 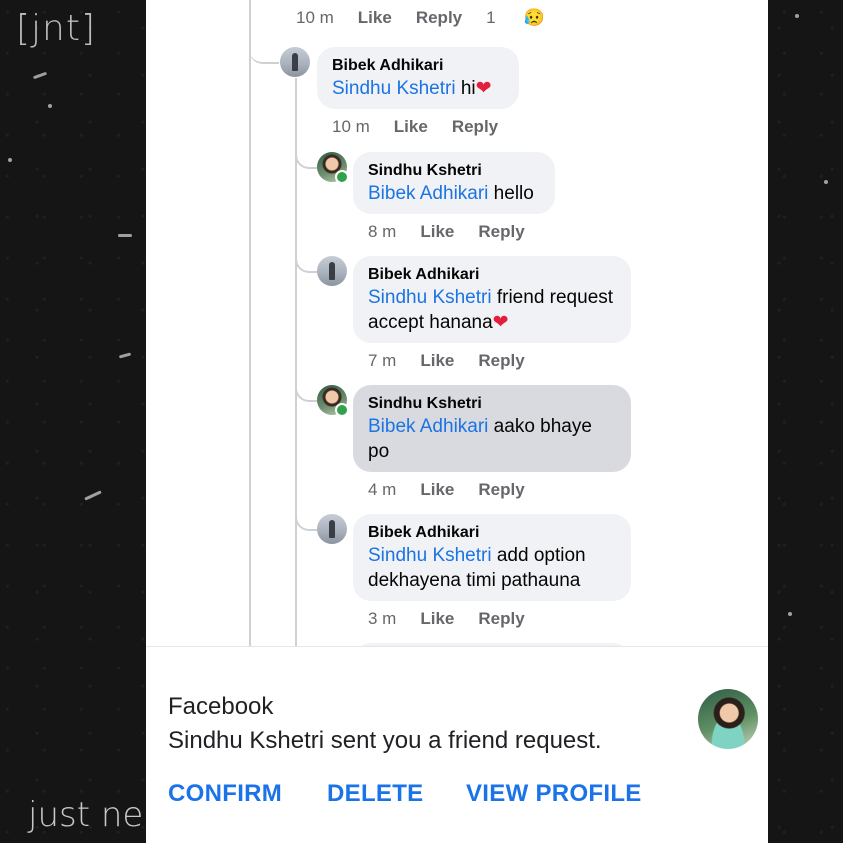 I want to click on comment-bubble: Sindhu Kshetri Bibek Adhikari hello, so click(x=454, y=183).